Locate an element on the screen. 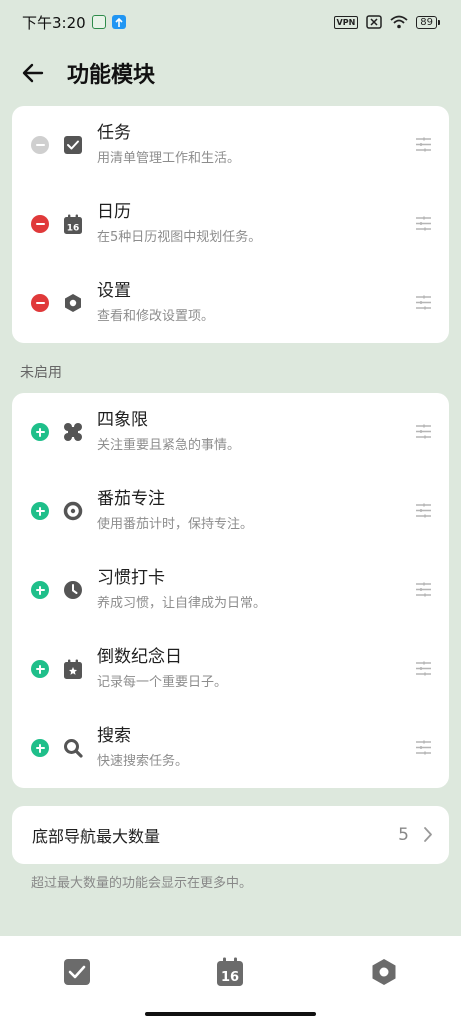 This screenshot has width=461, height=1024. module-name: 习惯打卡 is located at coordinates (131, 578).